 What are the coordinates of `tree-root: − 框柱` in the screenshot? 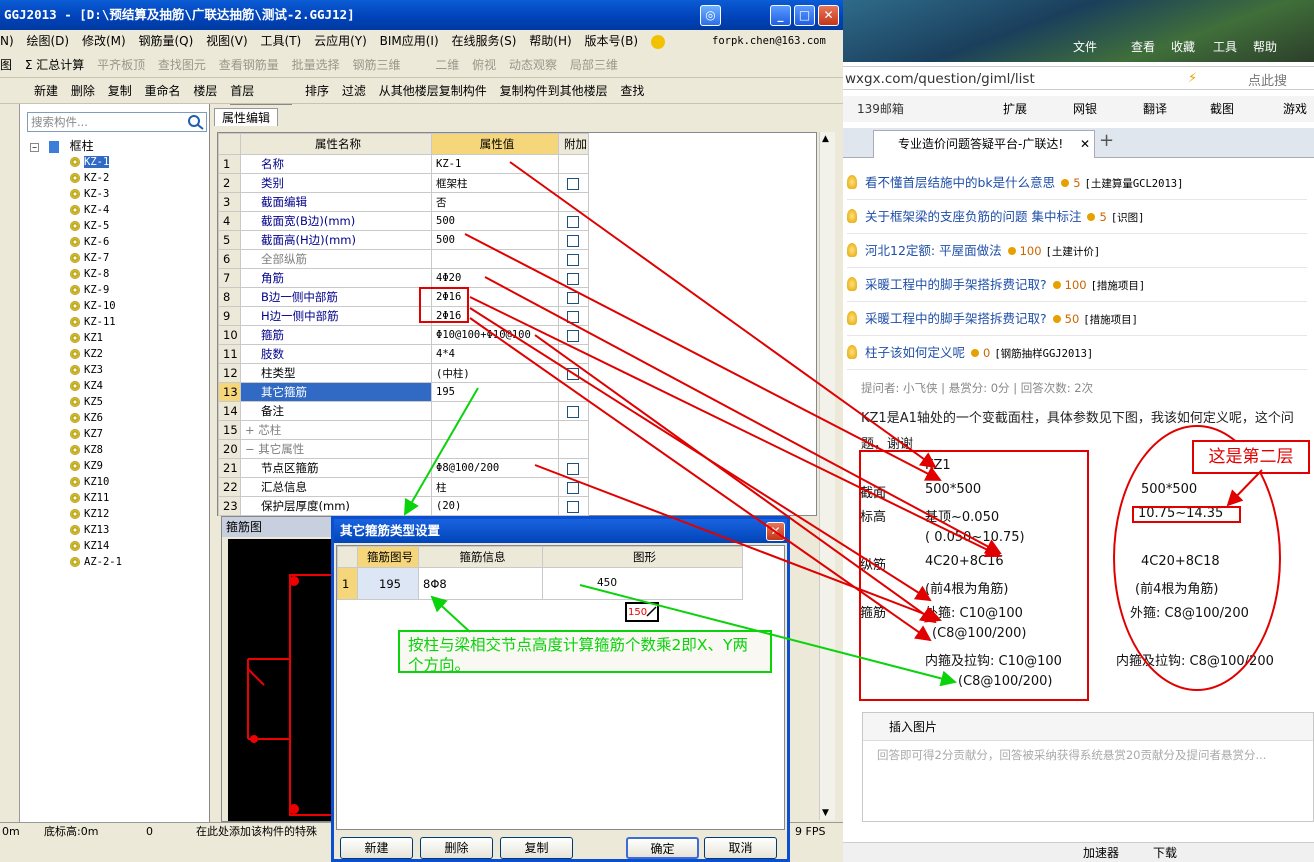 It's located at (119, 146).